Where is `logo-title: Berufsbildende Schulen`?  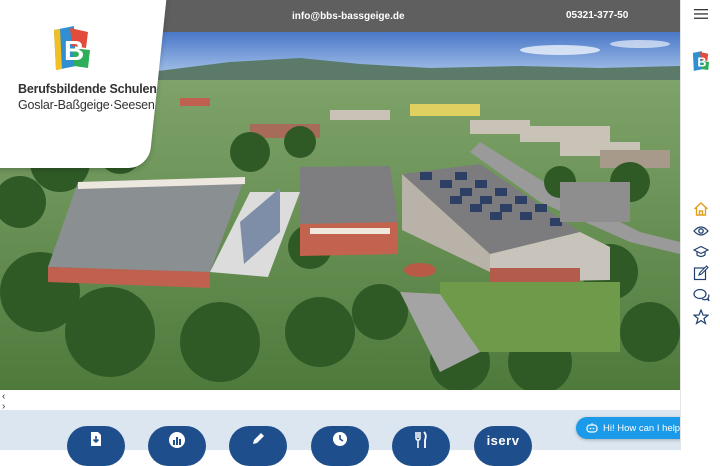
logo-title: Berufsbildende Schulen is located at coordinates (87, 89).